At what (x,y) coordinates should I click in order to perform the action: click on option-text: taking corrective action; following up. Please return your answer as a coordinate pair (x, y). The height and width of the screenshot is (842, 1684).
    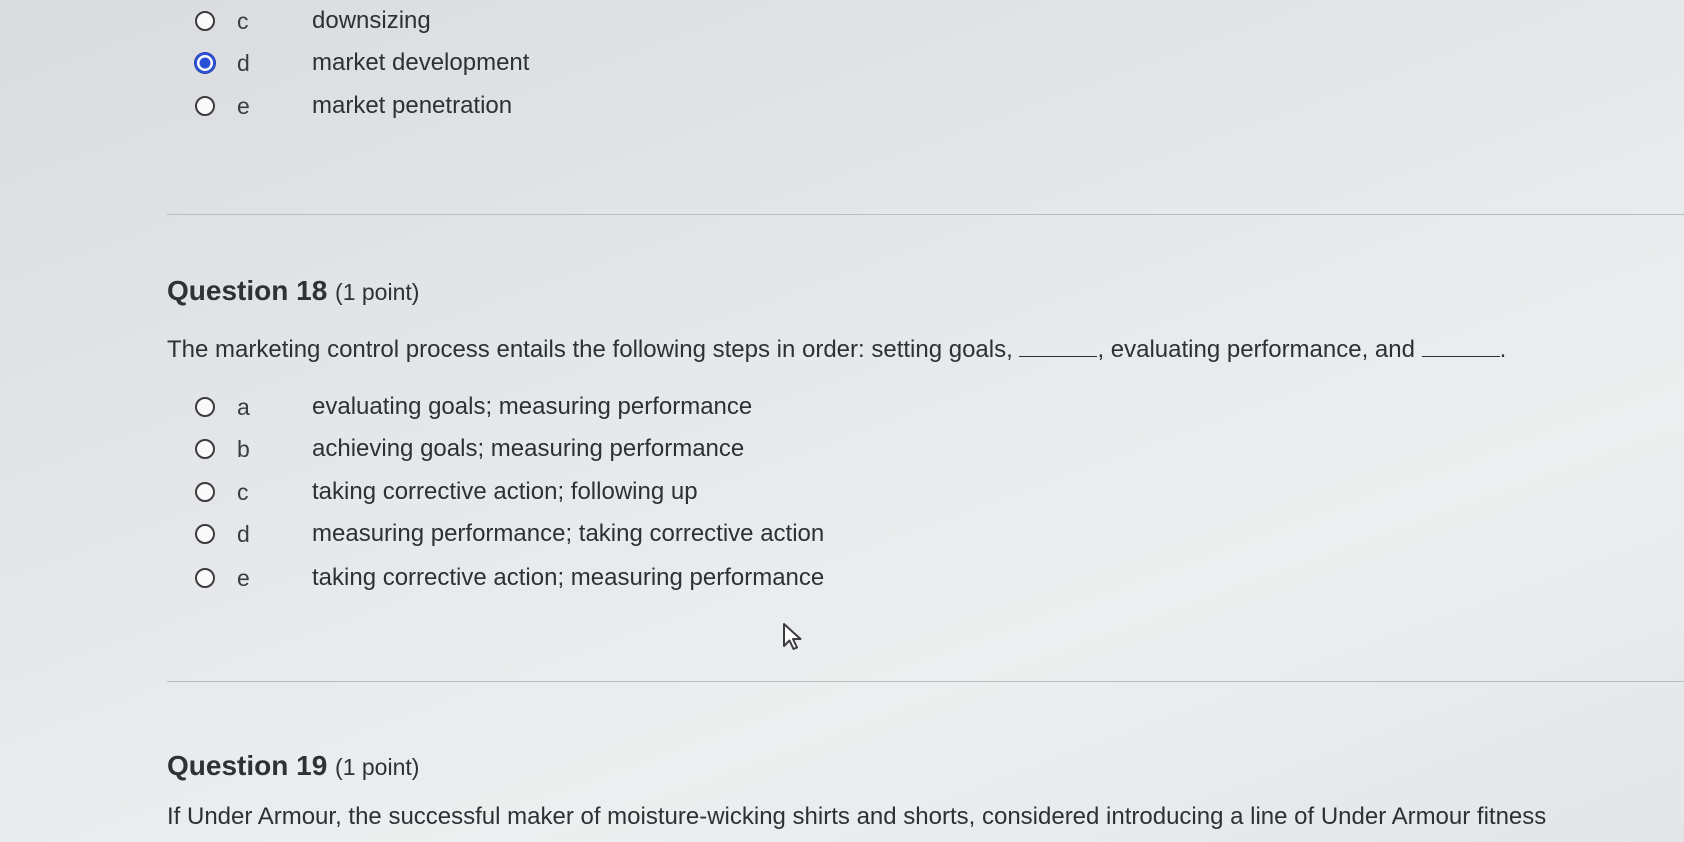
    Looking at the image, I should click on (505, 491).